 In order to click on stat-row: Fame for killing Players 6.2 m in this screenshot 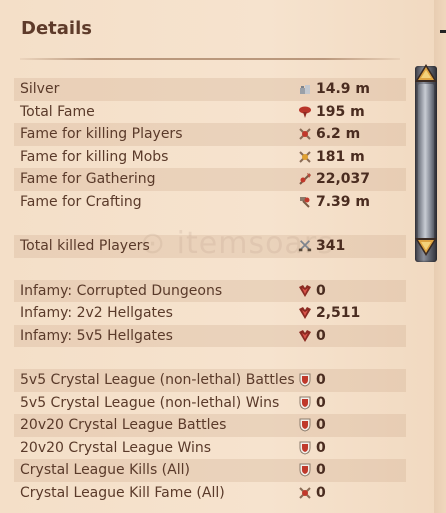, I will do `click(210, 134)`.